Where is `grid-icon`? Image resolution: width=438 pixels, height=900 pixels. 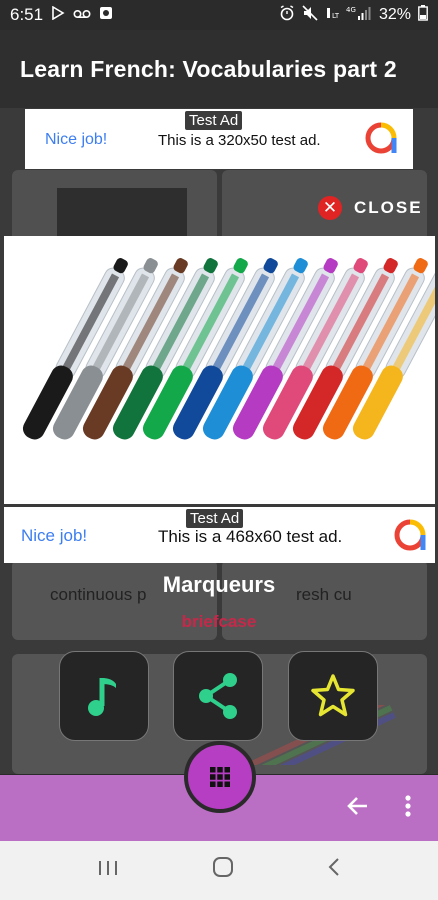
grid-icon is located at coordinates (220, 777).